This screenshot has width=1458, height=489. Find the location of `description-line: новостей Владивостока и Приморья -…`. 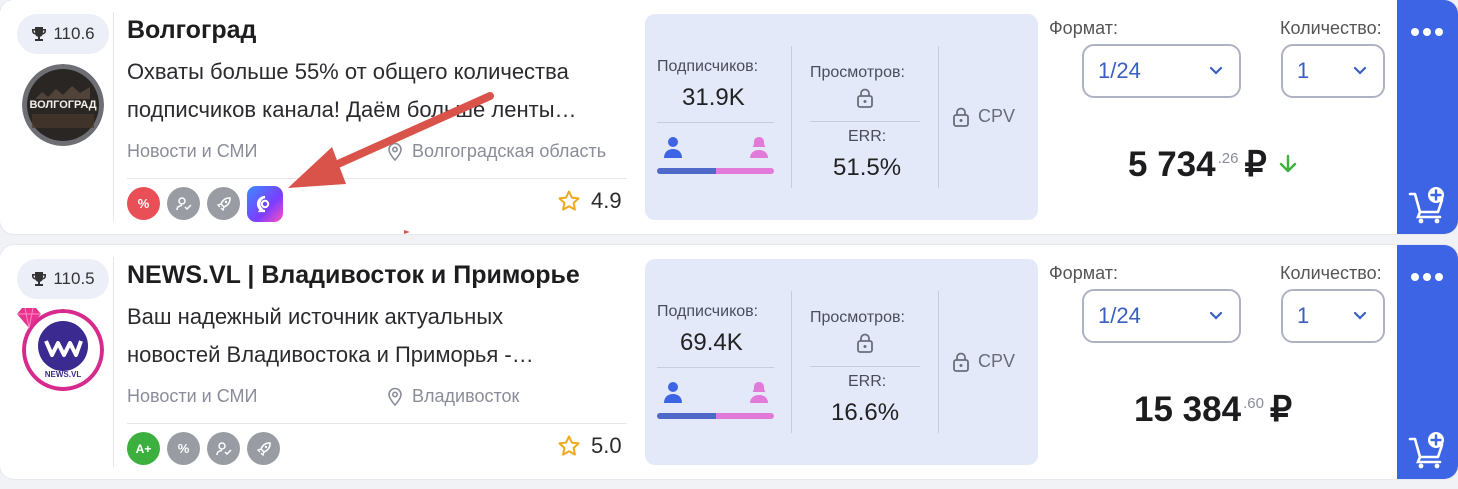

description-line: новостей Владивостока и Приморья -… is located at coordinates (330, 354).